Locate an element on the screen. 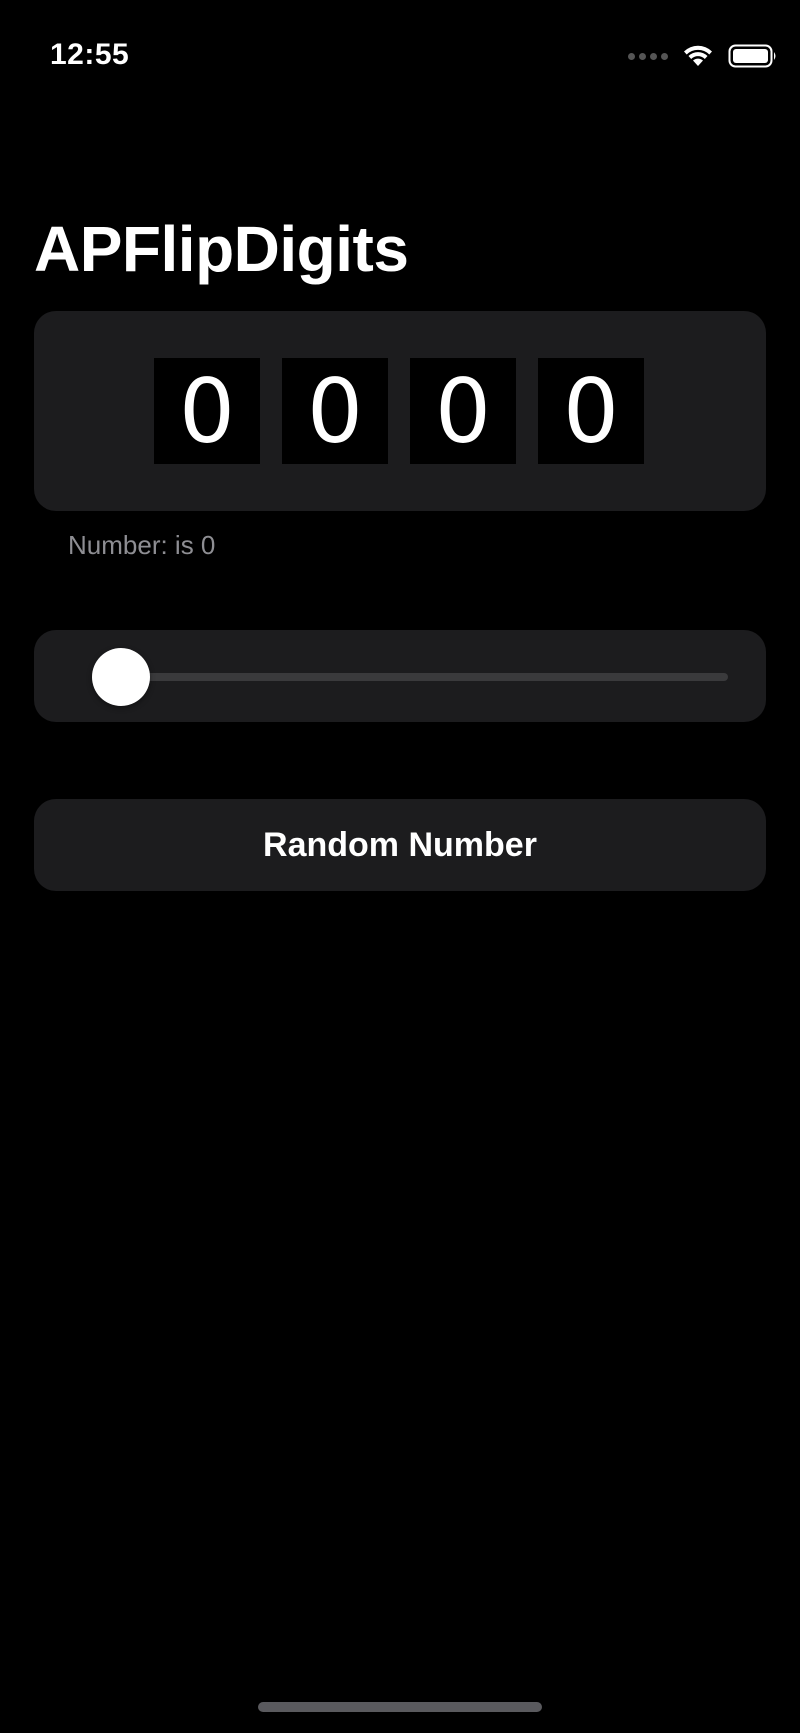 This screenshot has width=800, height=1733. flip-digits-row: 0 0 0 0 is located at coordinates (399, 411).